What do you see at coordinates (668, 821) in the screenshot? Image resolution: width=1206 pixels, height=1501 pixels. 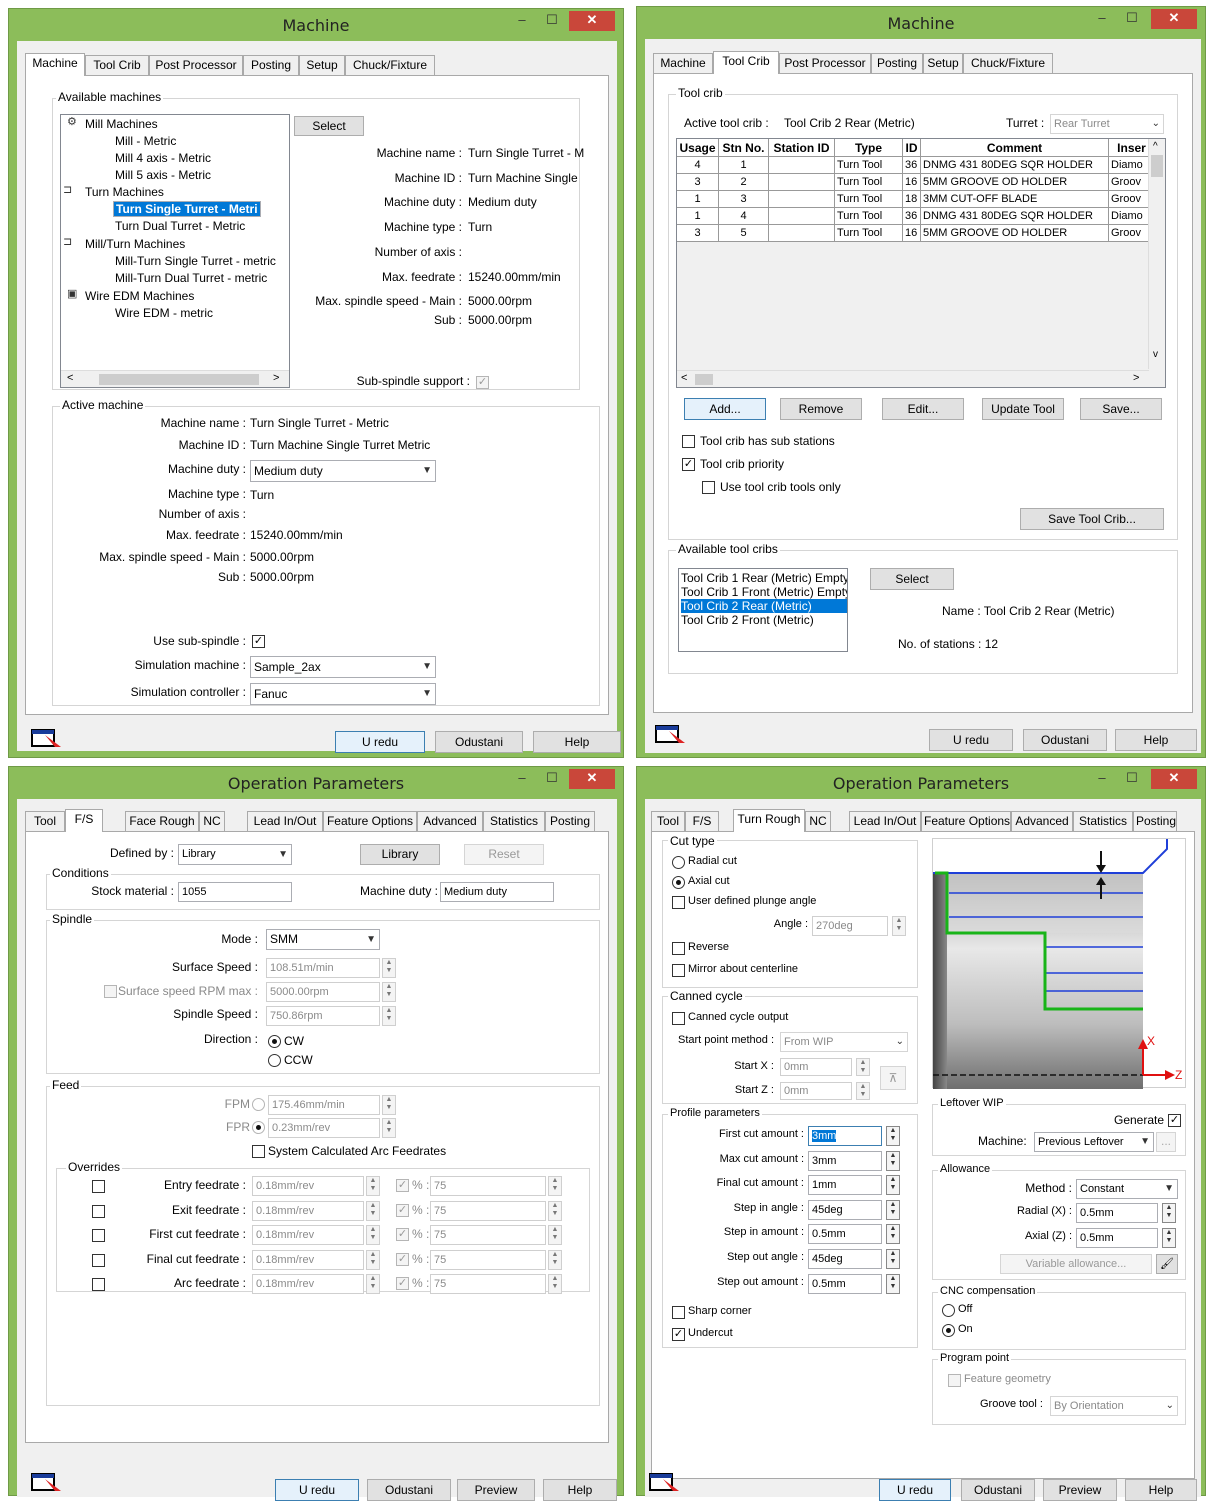 I see `tab-tool: Tool` at bounding box center [668, 821].